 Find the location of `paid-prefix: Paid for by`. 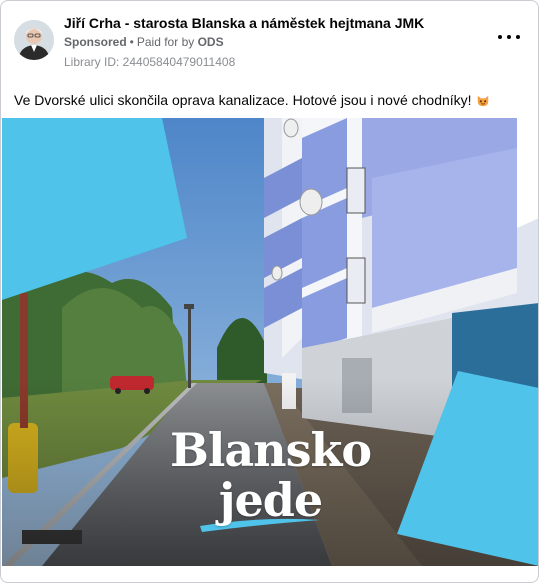

paid-prefix: Paid for by is located at coordinates (165, 42).